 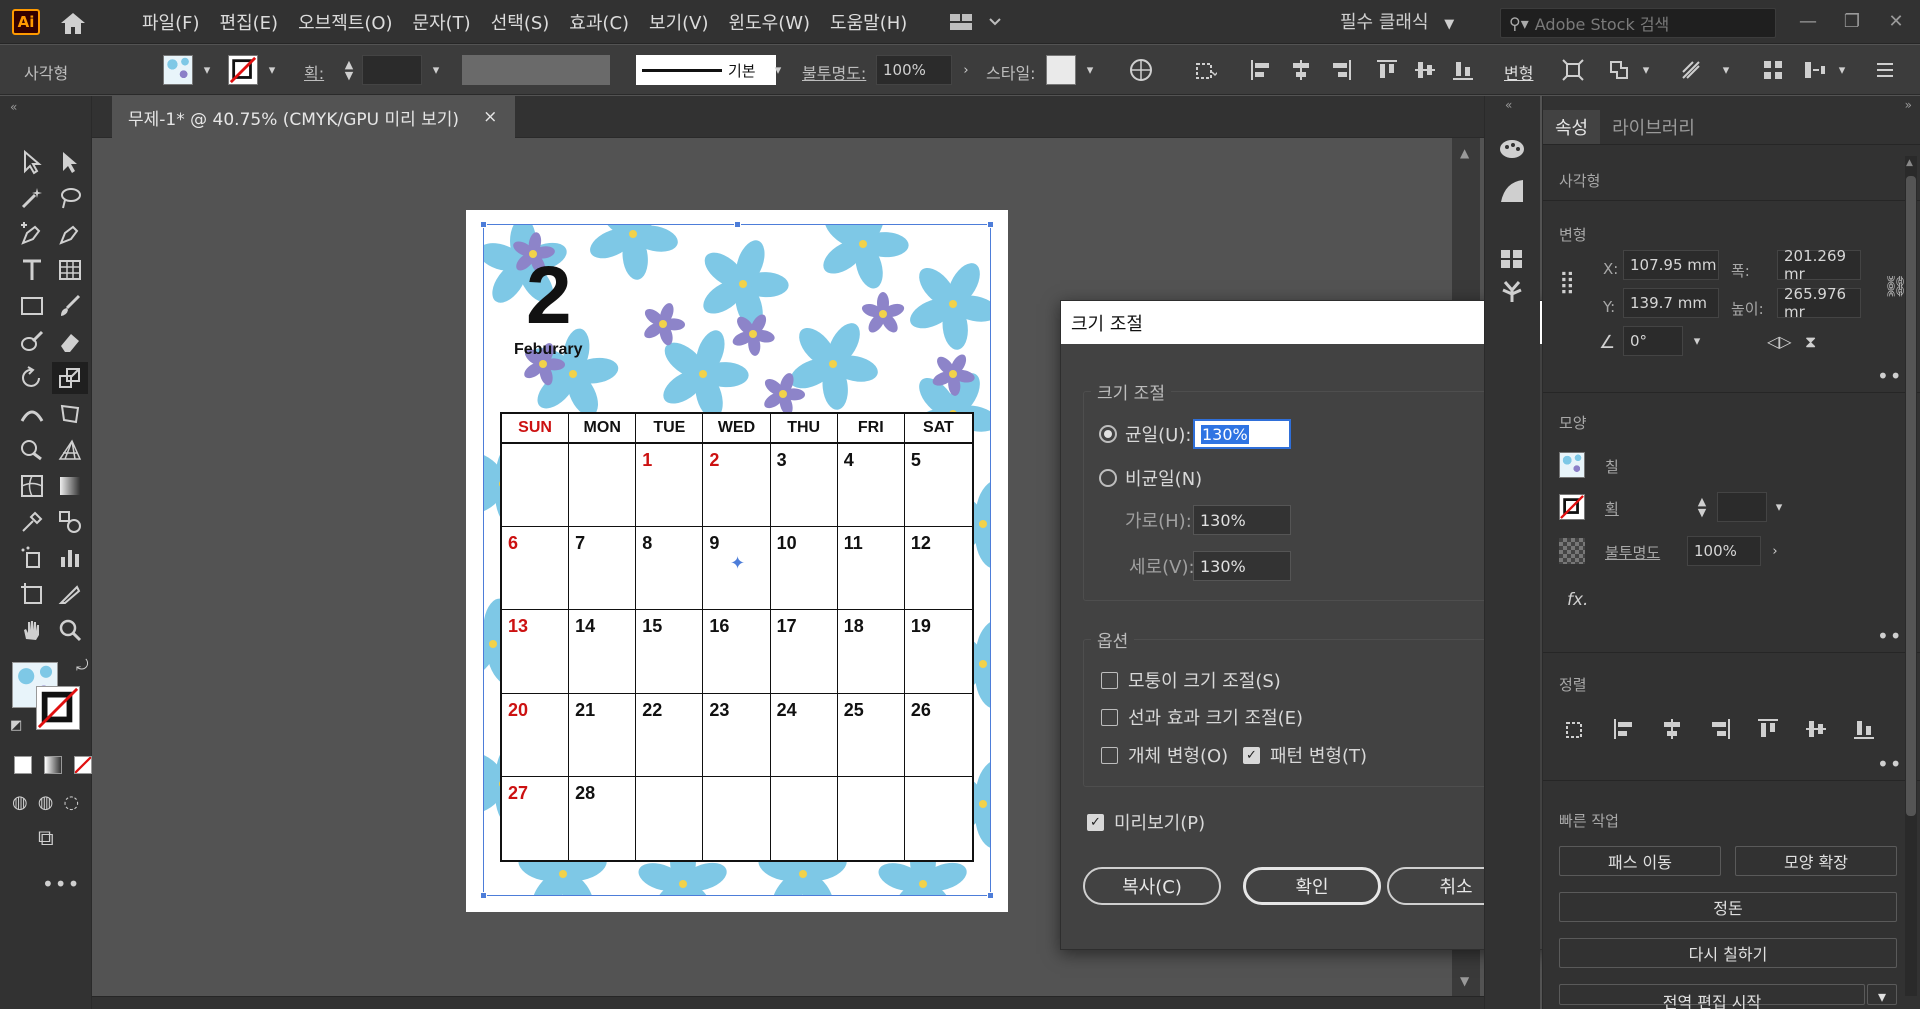 I want to click on appearance-opacity-arrow: ›, so click(x=1775, y=551).